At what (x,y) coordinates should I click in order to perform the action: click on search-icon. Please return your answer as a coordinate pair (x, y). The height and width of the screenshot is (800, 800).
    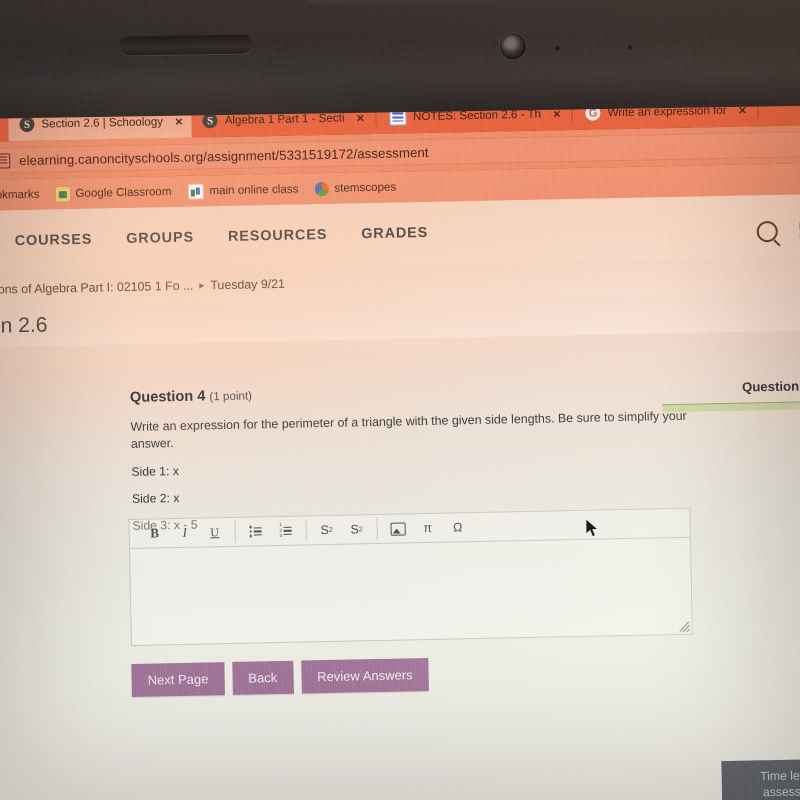
    Looking at the image, I should click on (767, 231).